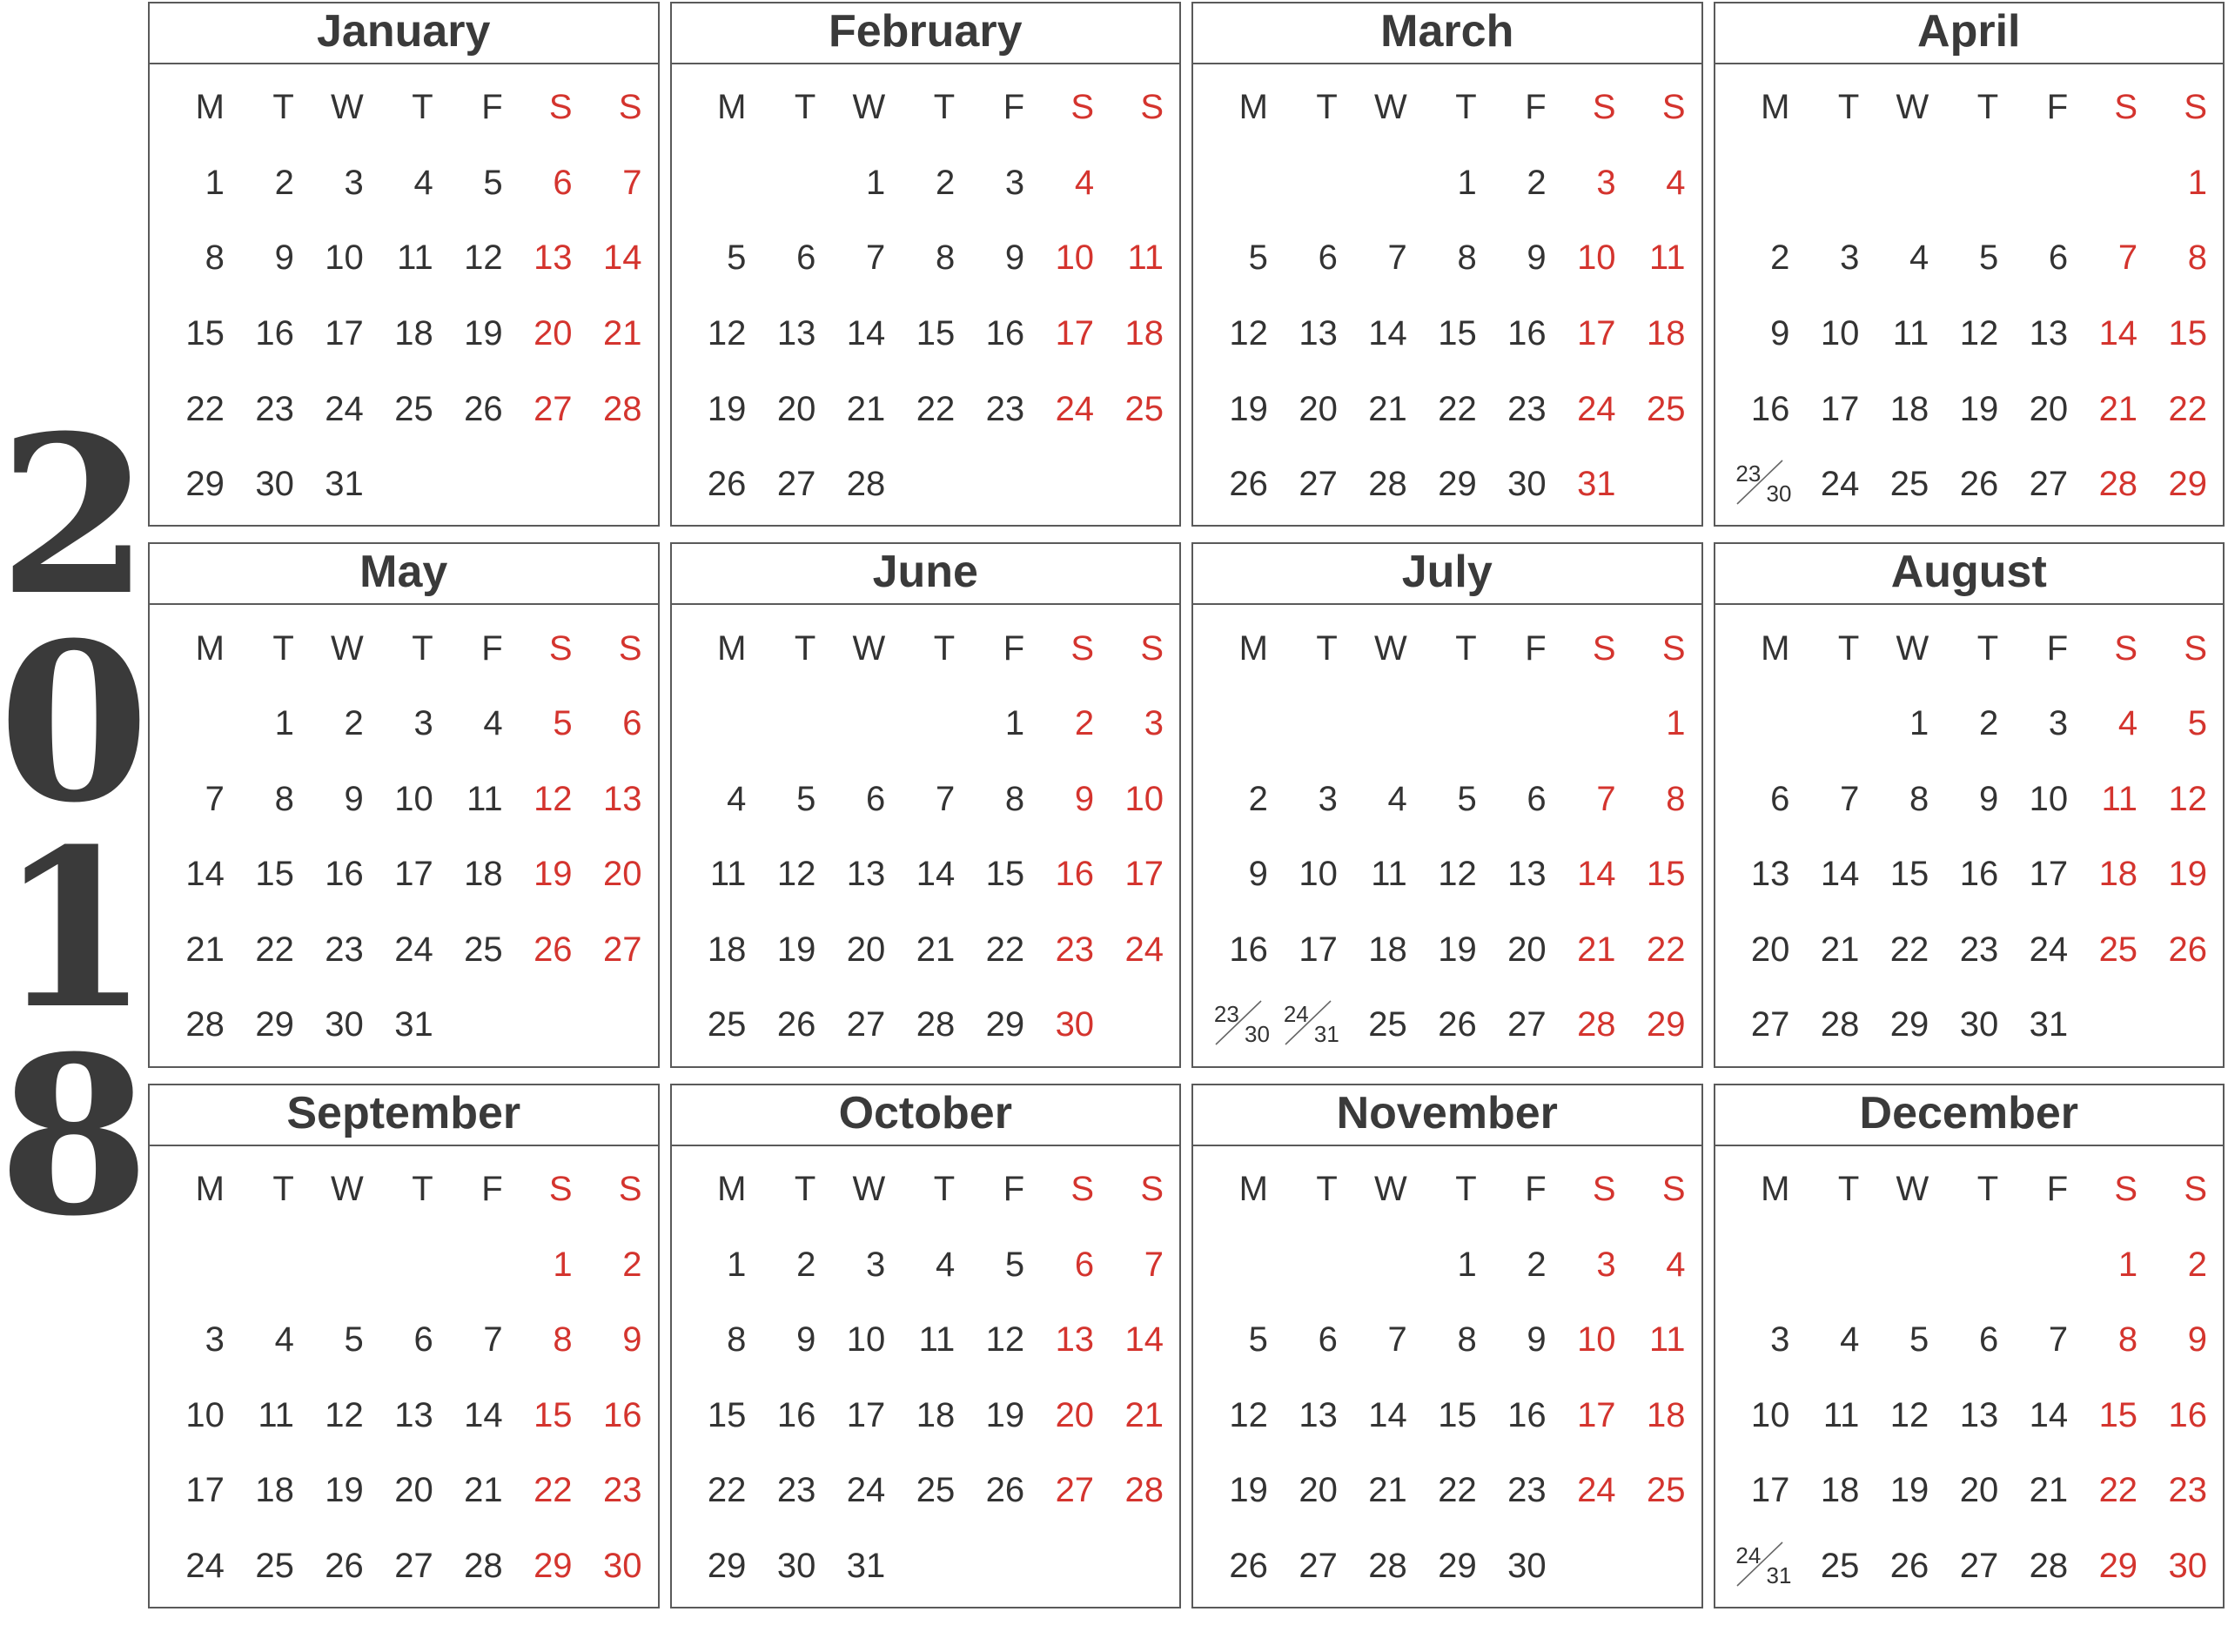  What do you see at coordinates (1968, 258) in the screenshot?
I see `week-row: 2 3 4 5 6 7 8` at bounding box center [1968, 258].